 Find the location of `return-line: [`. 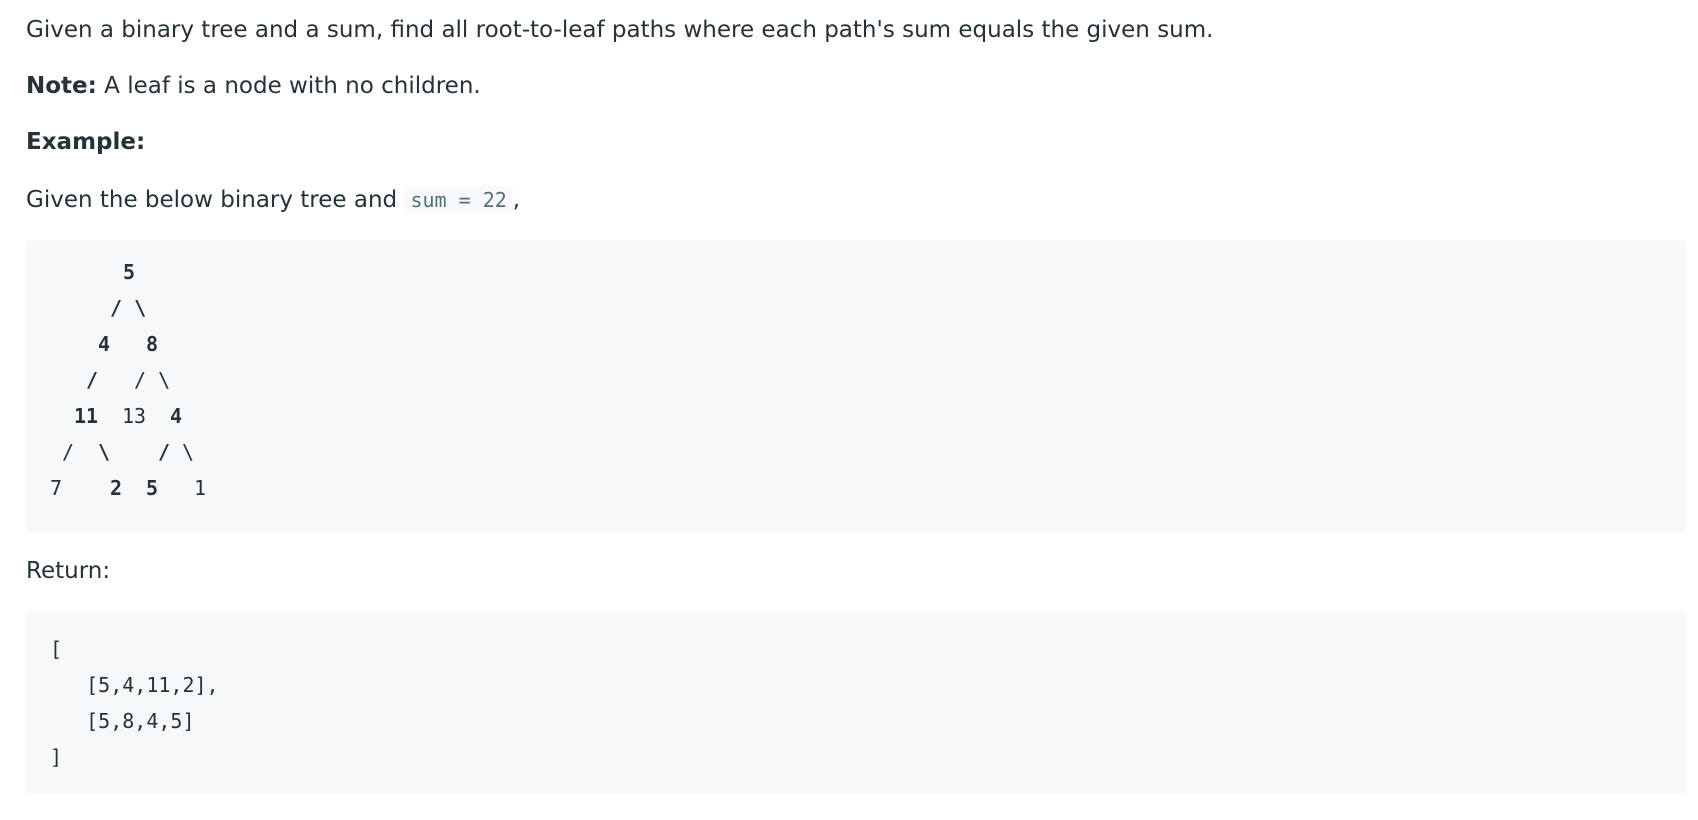

return-line: [ is located at coordinates (56, 649).